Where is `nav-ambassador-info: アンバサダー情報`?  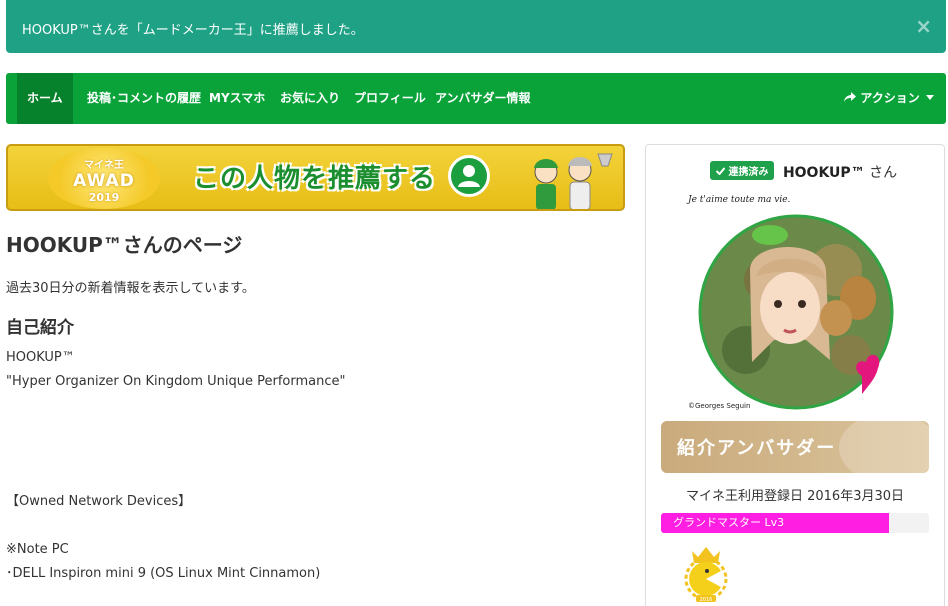 nav-ambassador-info: アンバサダー情報 is located at coordinates (483, 98).